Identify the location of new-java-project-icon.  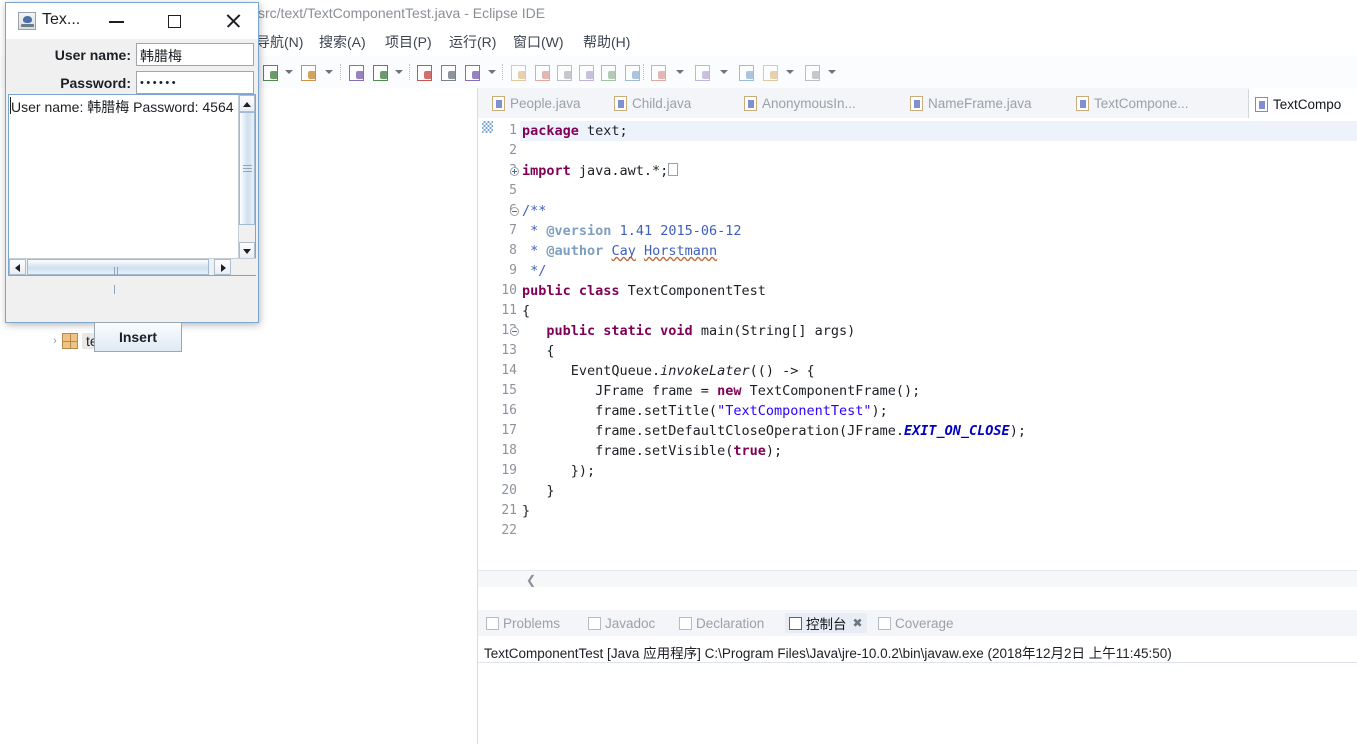
(271, 72).